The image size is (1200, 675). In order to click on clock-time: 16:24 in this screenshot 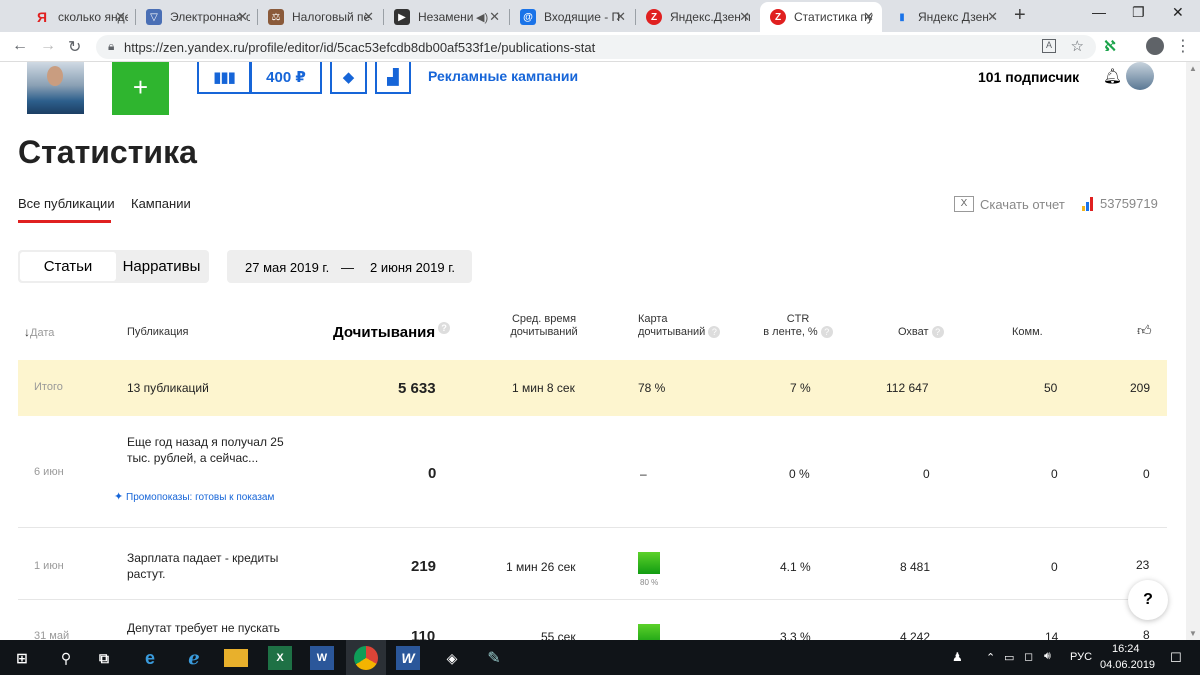, I will do `click(1126, 649)`.